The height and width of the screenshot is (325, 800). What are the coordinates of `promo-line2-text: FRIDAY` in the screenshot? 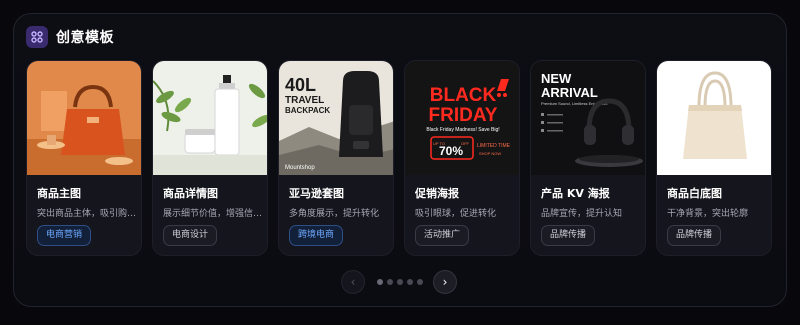 It's located at (463, 115).